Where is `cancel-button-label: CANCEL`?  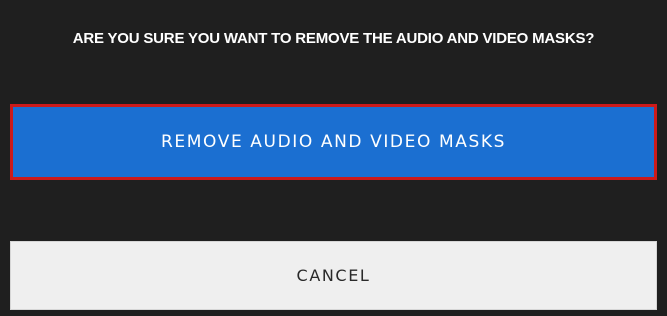 cancel-button-label: CANCEL is located at coordinates (333, 275).